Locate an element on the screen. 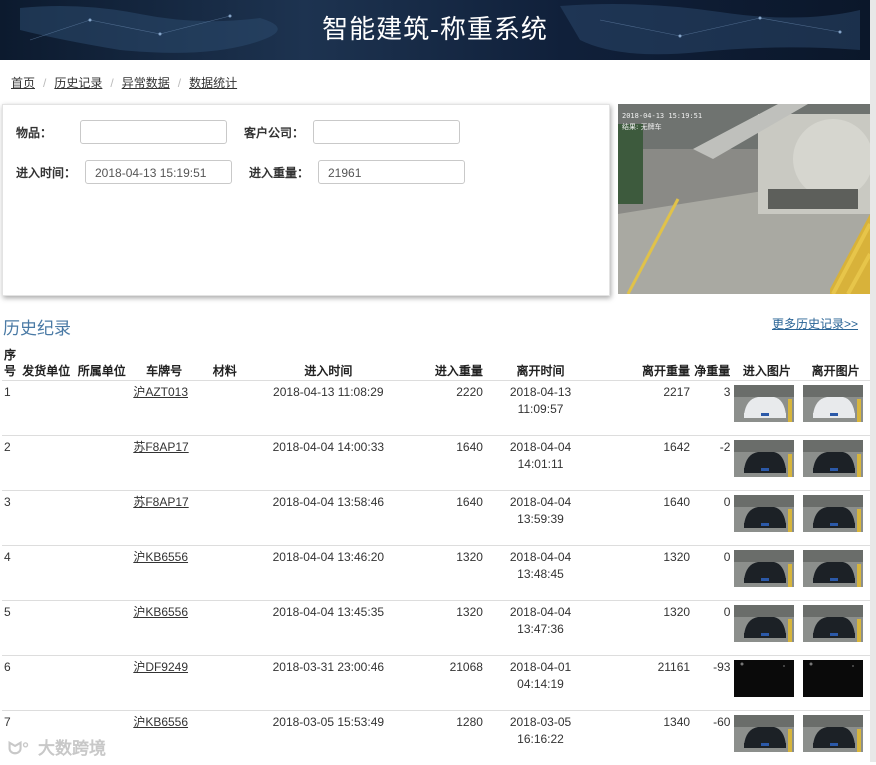 The height and width of the screenshot is (765, 876). cell-entry-time: 2018-04-04 13:45:35 is located at coordinates (329, 628).